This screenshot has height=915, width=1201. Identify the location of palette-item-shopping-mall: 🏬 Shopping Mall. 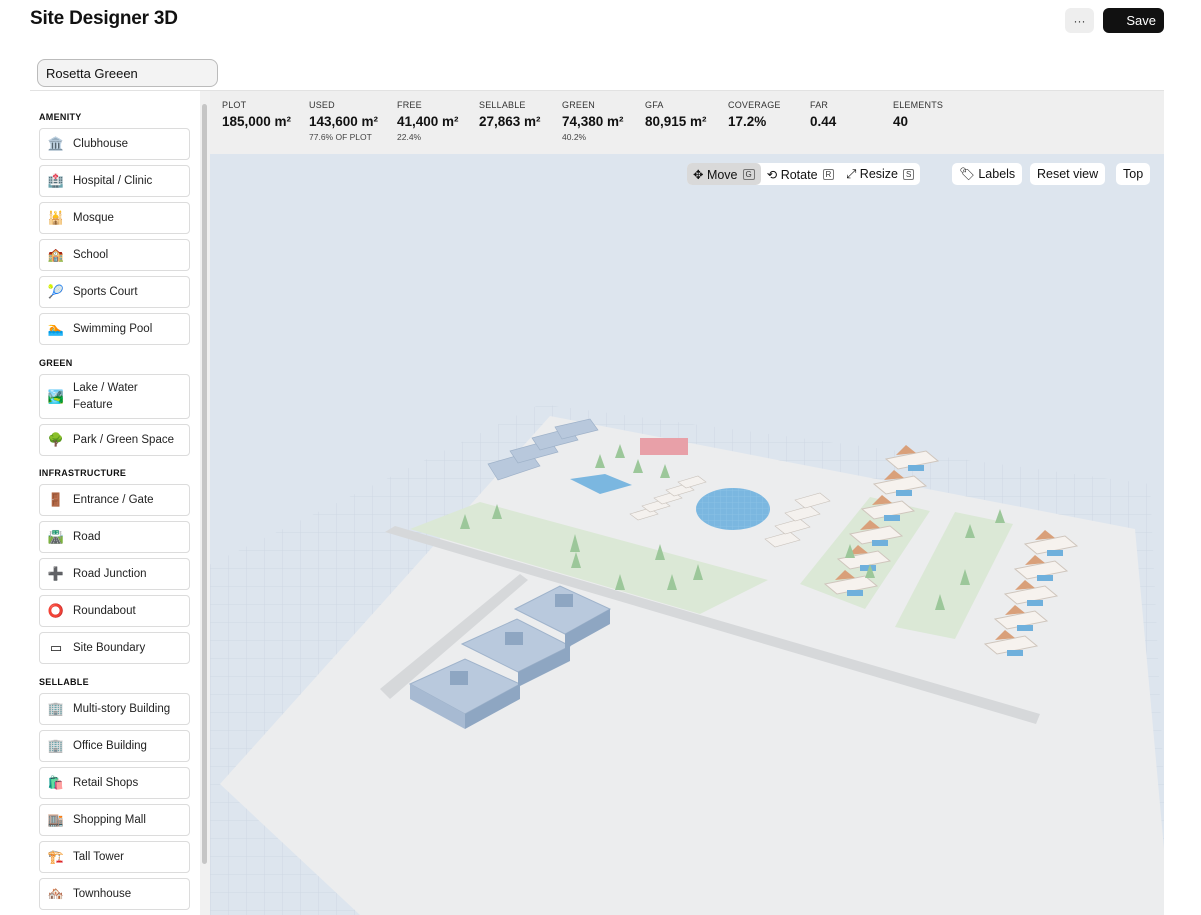
(114, 820).